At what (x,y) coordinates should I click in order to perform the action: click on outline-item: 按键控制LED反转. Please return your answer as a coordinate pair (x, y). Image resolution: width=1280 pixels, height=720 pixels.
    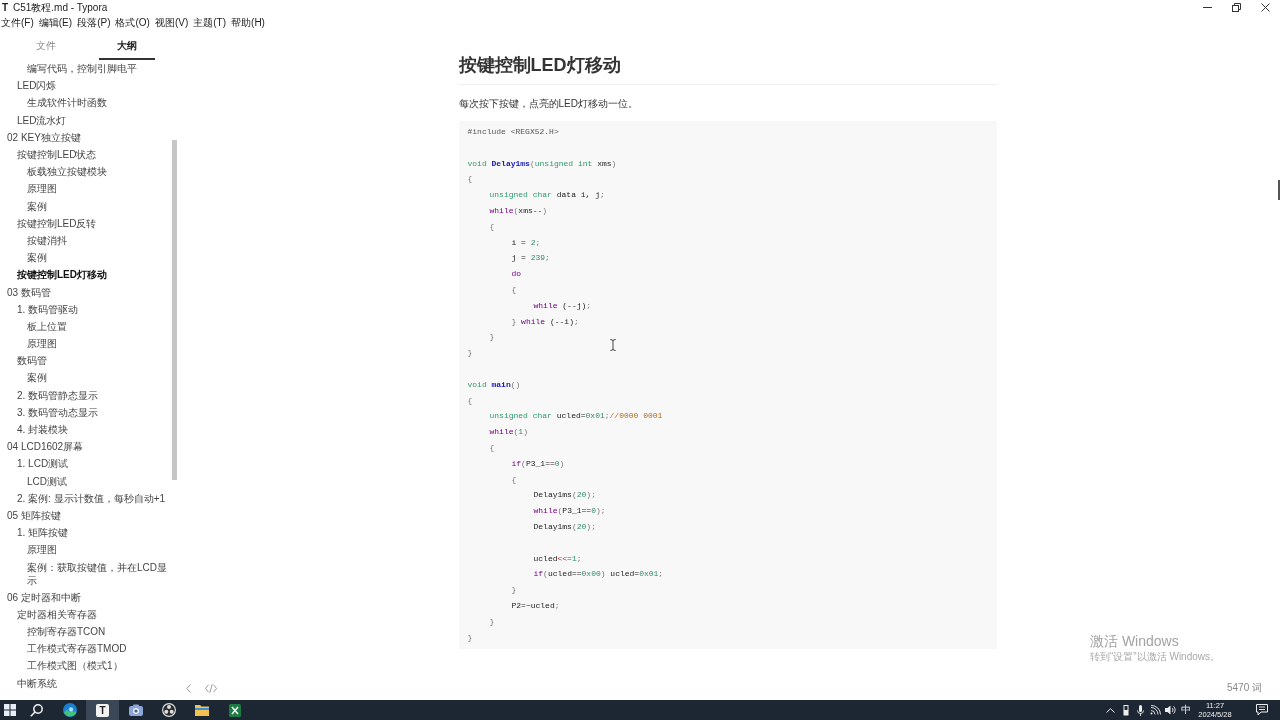
    Looking at the image, I should click on (57, 223).